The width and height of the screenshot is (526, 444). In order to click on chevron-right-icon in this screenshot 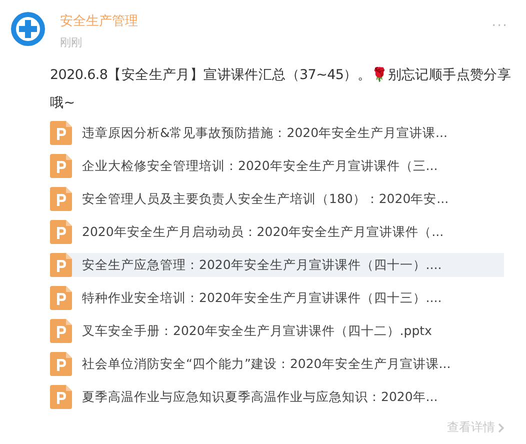, I will do `click(501, 427)`.